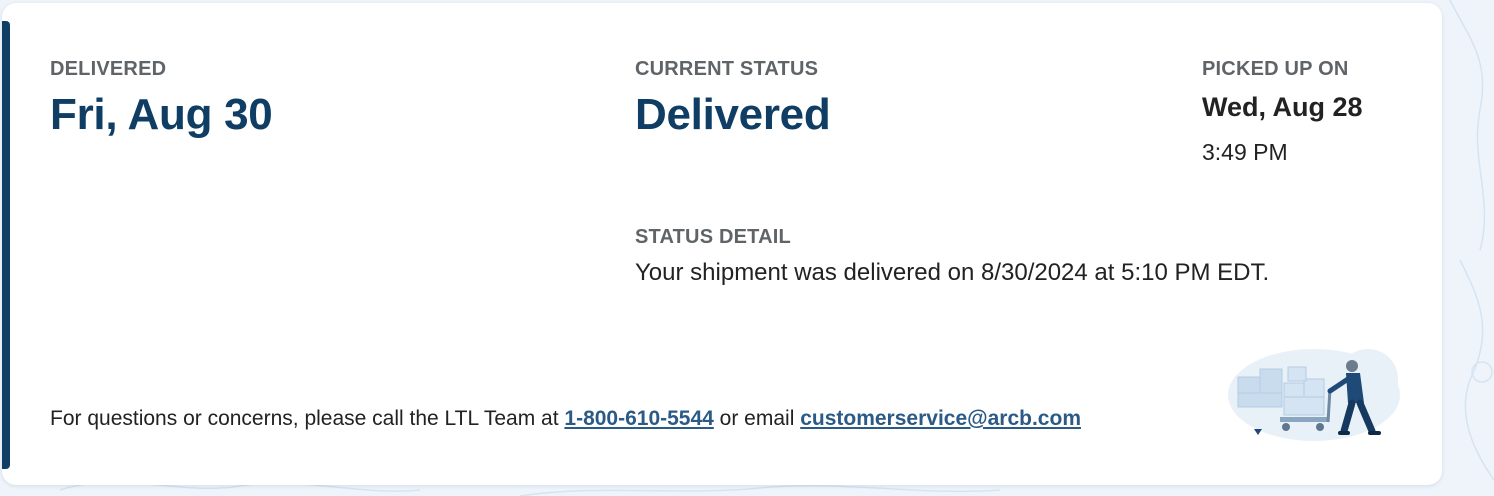  Describe the element at coordinates (1314, 395) in the screenshot. I see `delivery-worker-illustration` at that location.